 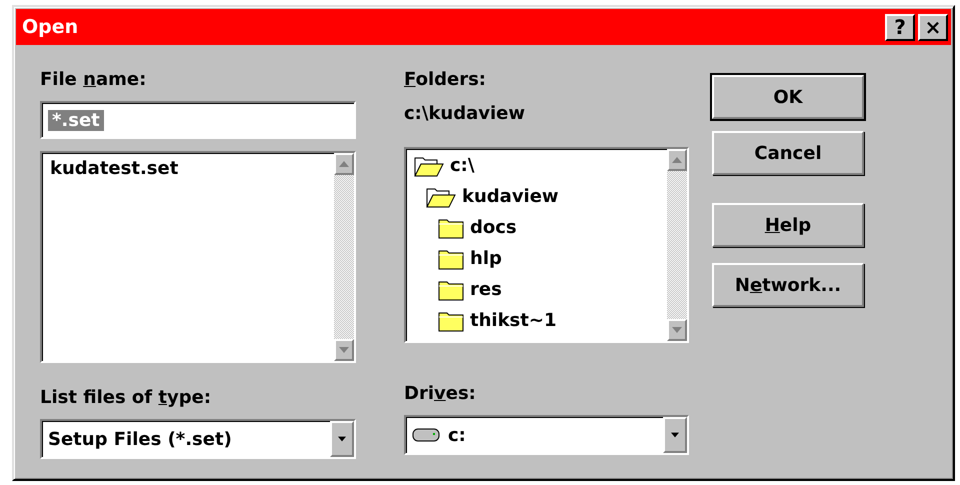 I want to click on file-name-field: *.set, so click(x=198, y=120).